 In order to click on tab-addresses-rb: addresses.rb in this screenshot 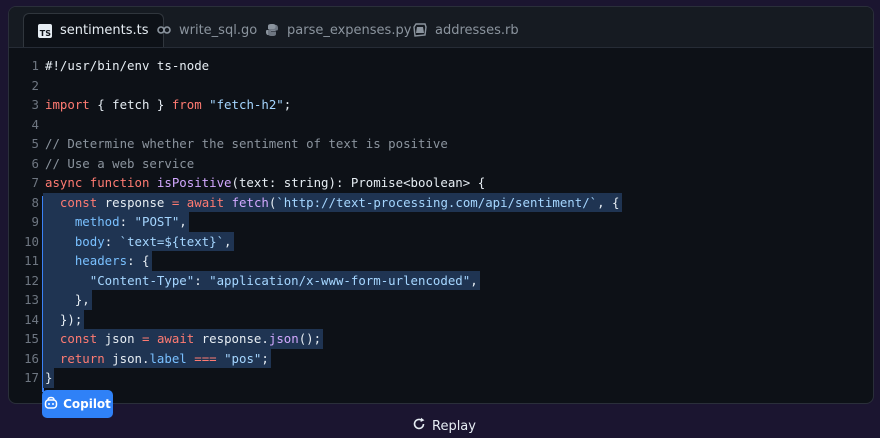, I will do `click(466, 30)`.